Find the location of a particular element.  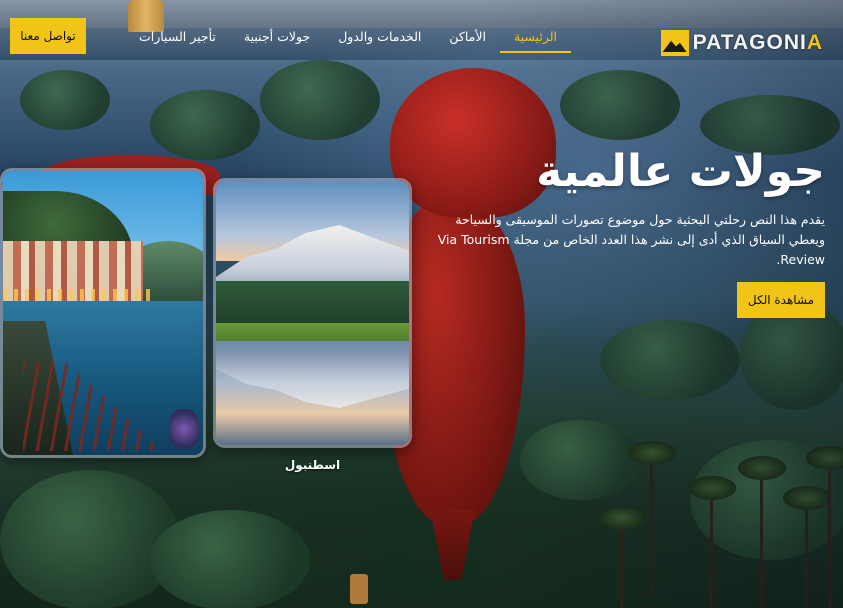

logo-text: PATAGONIA is located at coordinates (757, 42).